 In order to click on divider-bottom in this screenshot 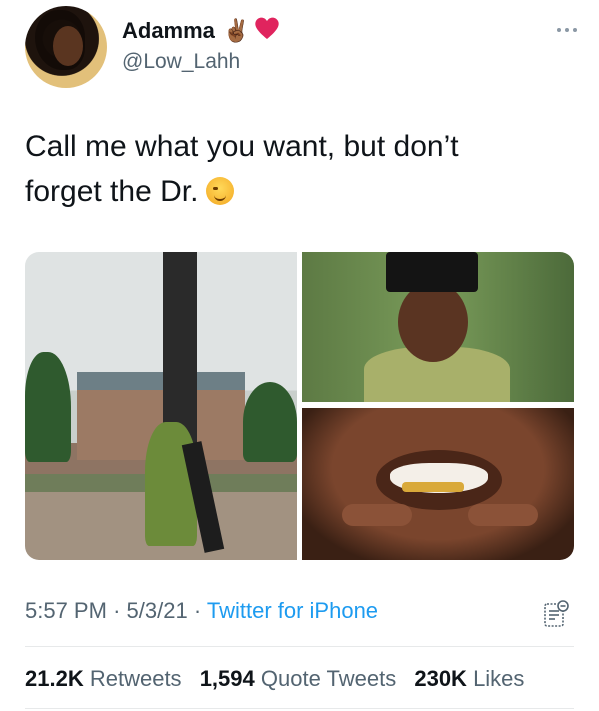, I will do `click(299, 708)`.